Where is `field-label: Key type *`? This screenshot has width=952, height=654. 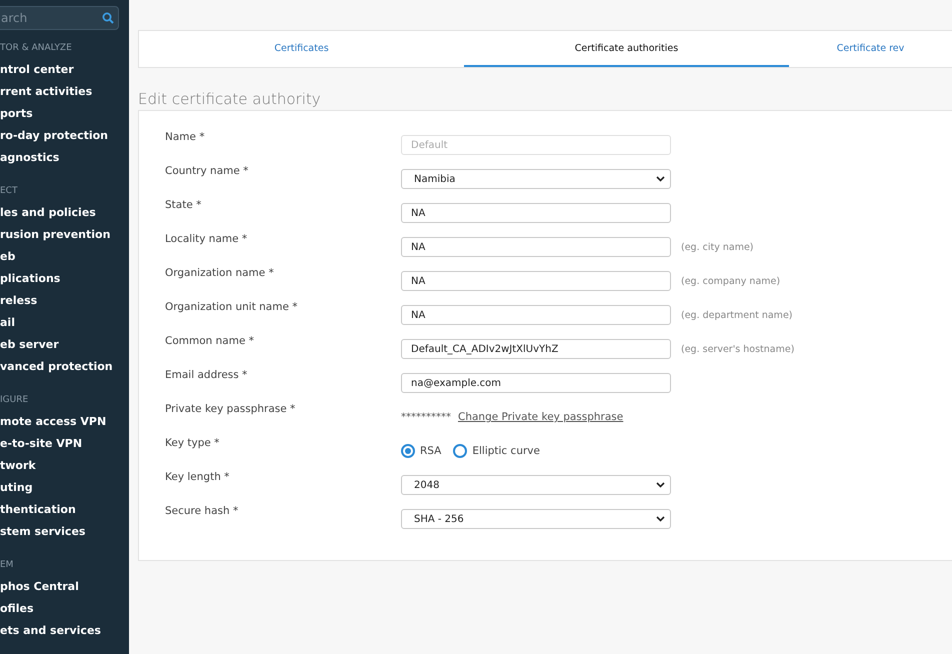 field-label: Key type * is located at coordinates (192, 442).